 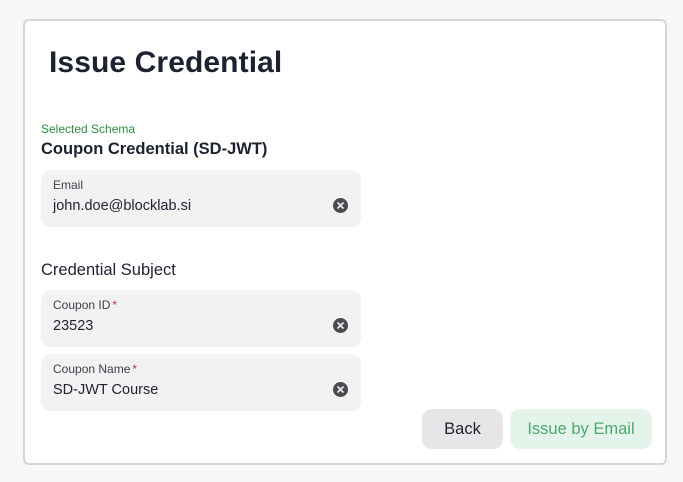 I want to click on selected-schema-name: Coupon Credential (SD-JWT), so click(x=154, y=149).